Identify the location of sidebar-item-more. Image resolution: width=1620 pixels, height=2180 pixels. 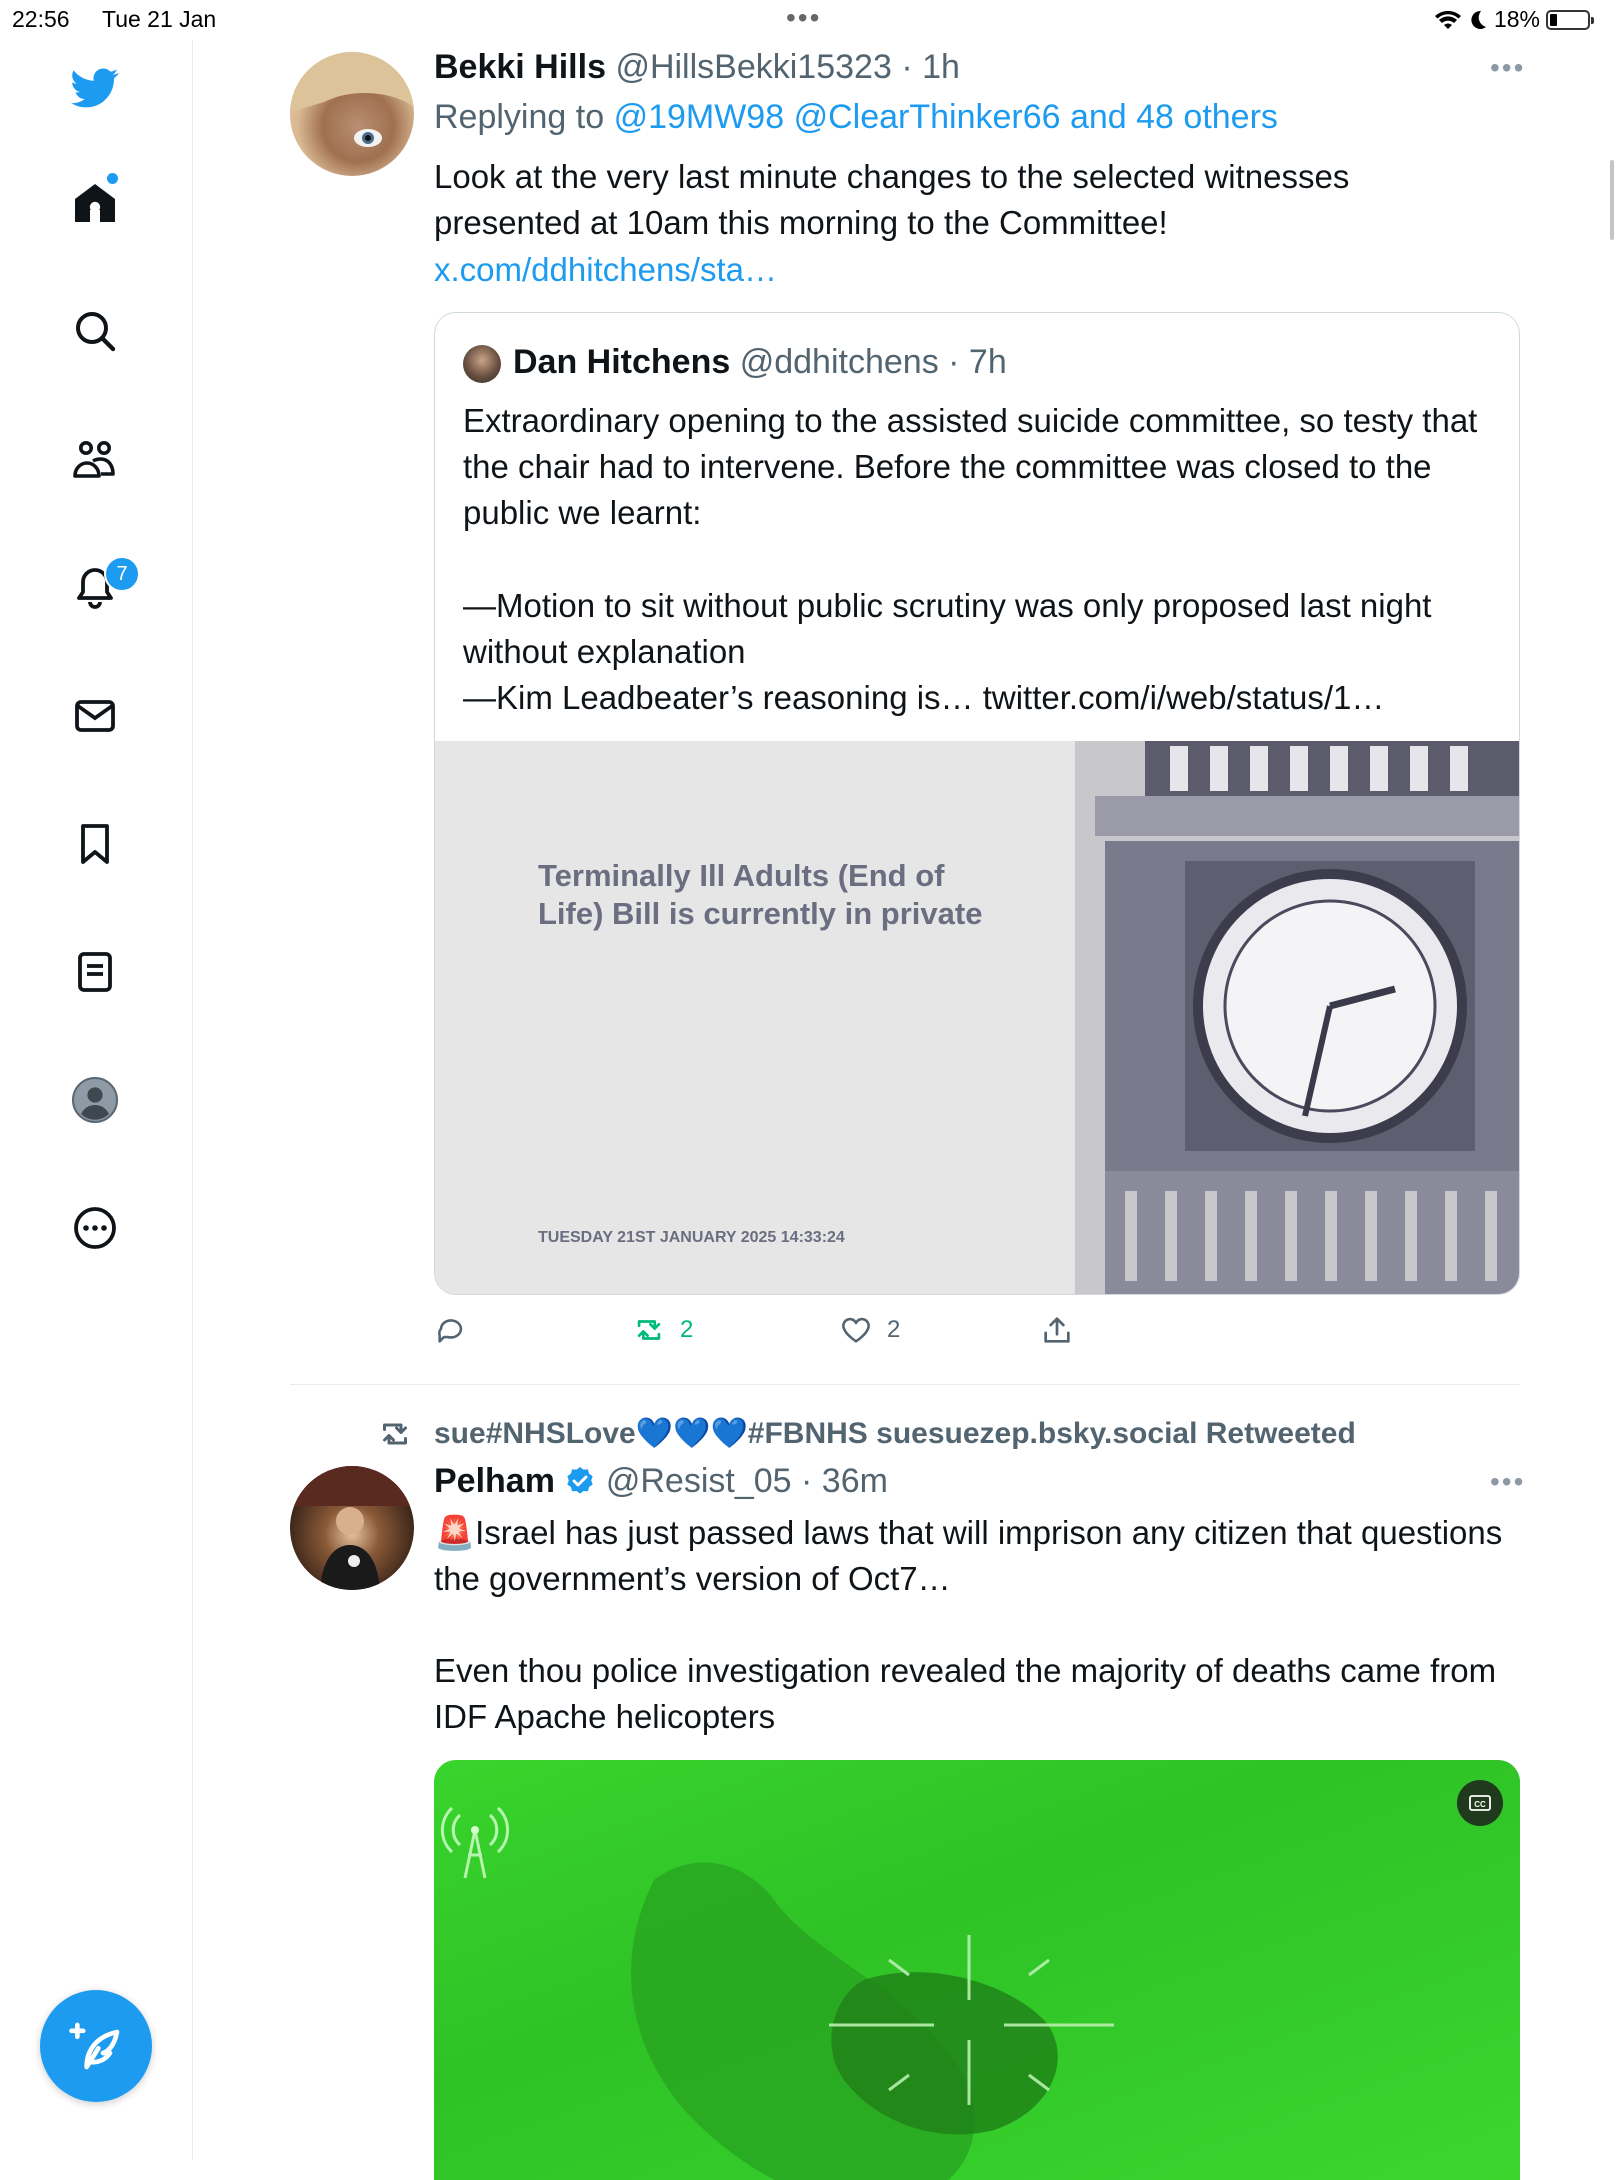
(95, 1228).